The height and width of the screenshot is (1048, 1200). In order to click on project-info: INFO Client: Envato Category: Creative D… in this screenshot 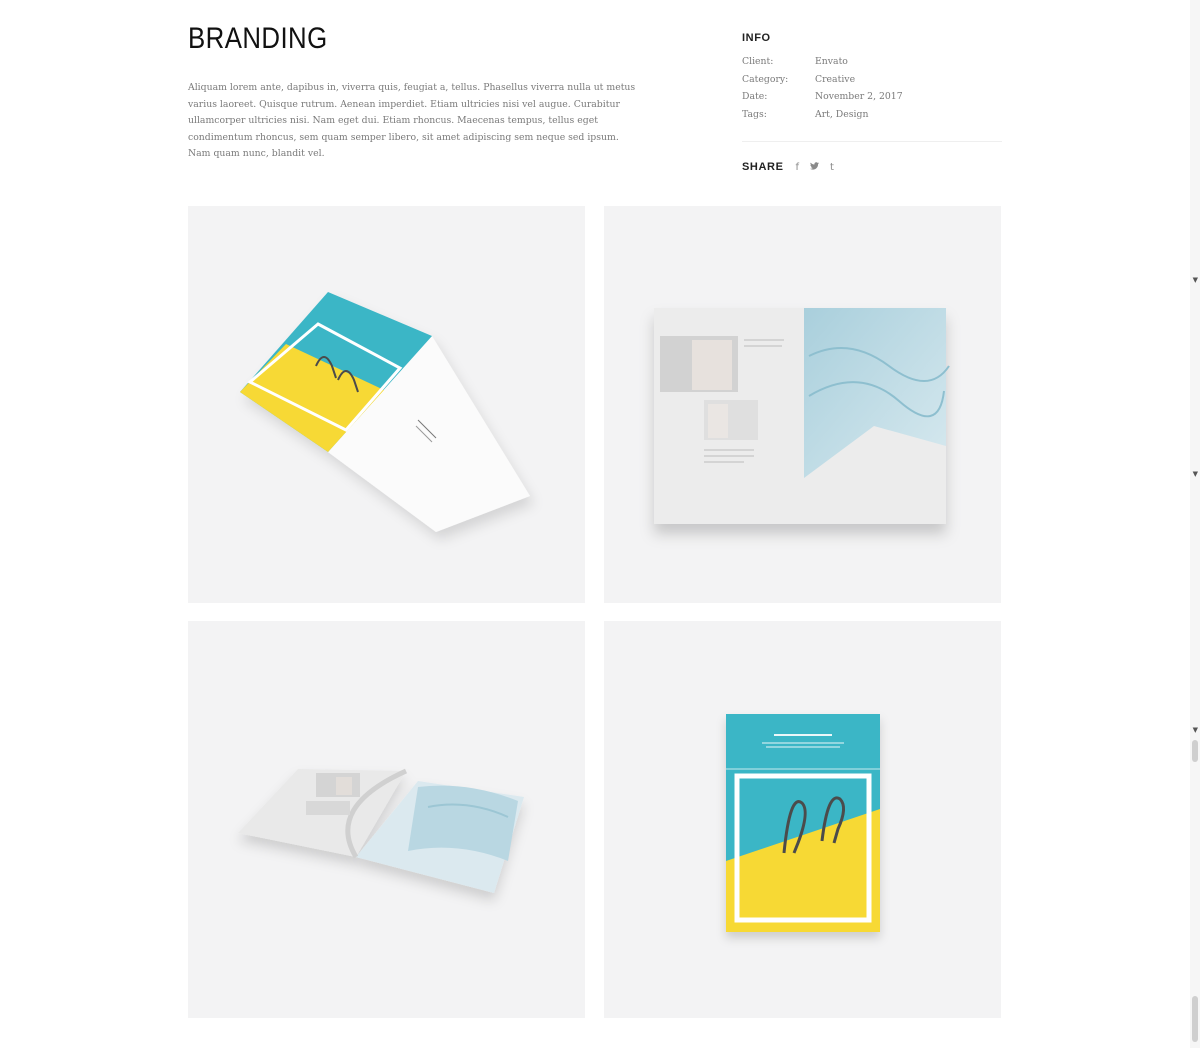, I will do `click(872, 102)`.